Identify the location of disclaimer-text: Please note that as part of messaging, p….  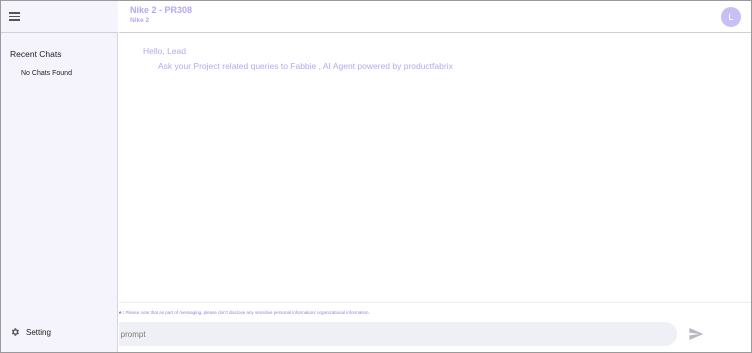
(247, 312).